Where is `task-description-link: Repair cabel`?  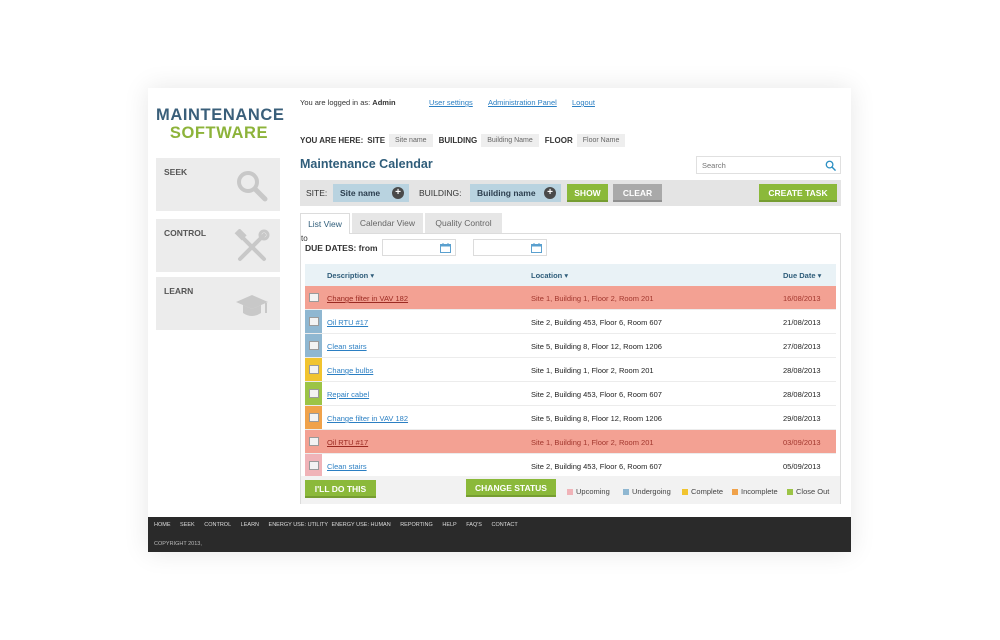
task-description-link: Repair cabel is located at coordinates (348, 394).